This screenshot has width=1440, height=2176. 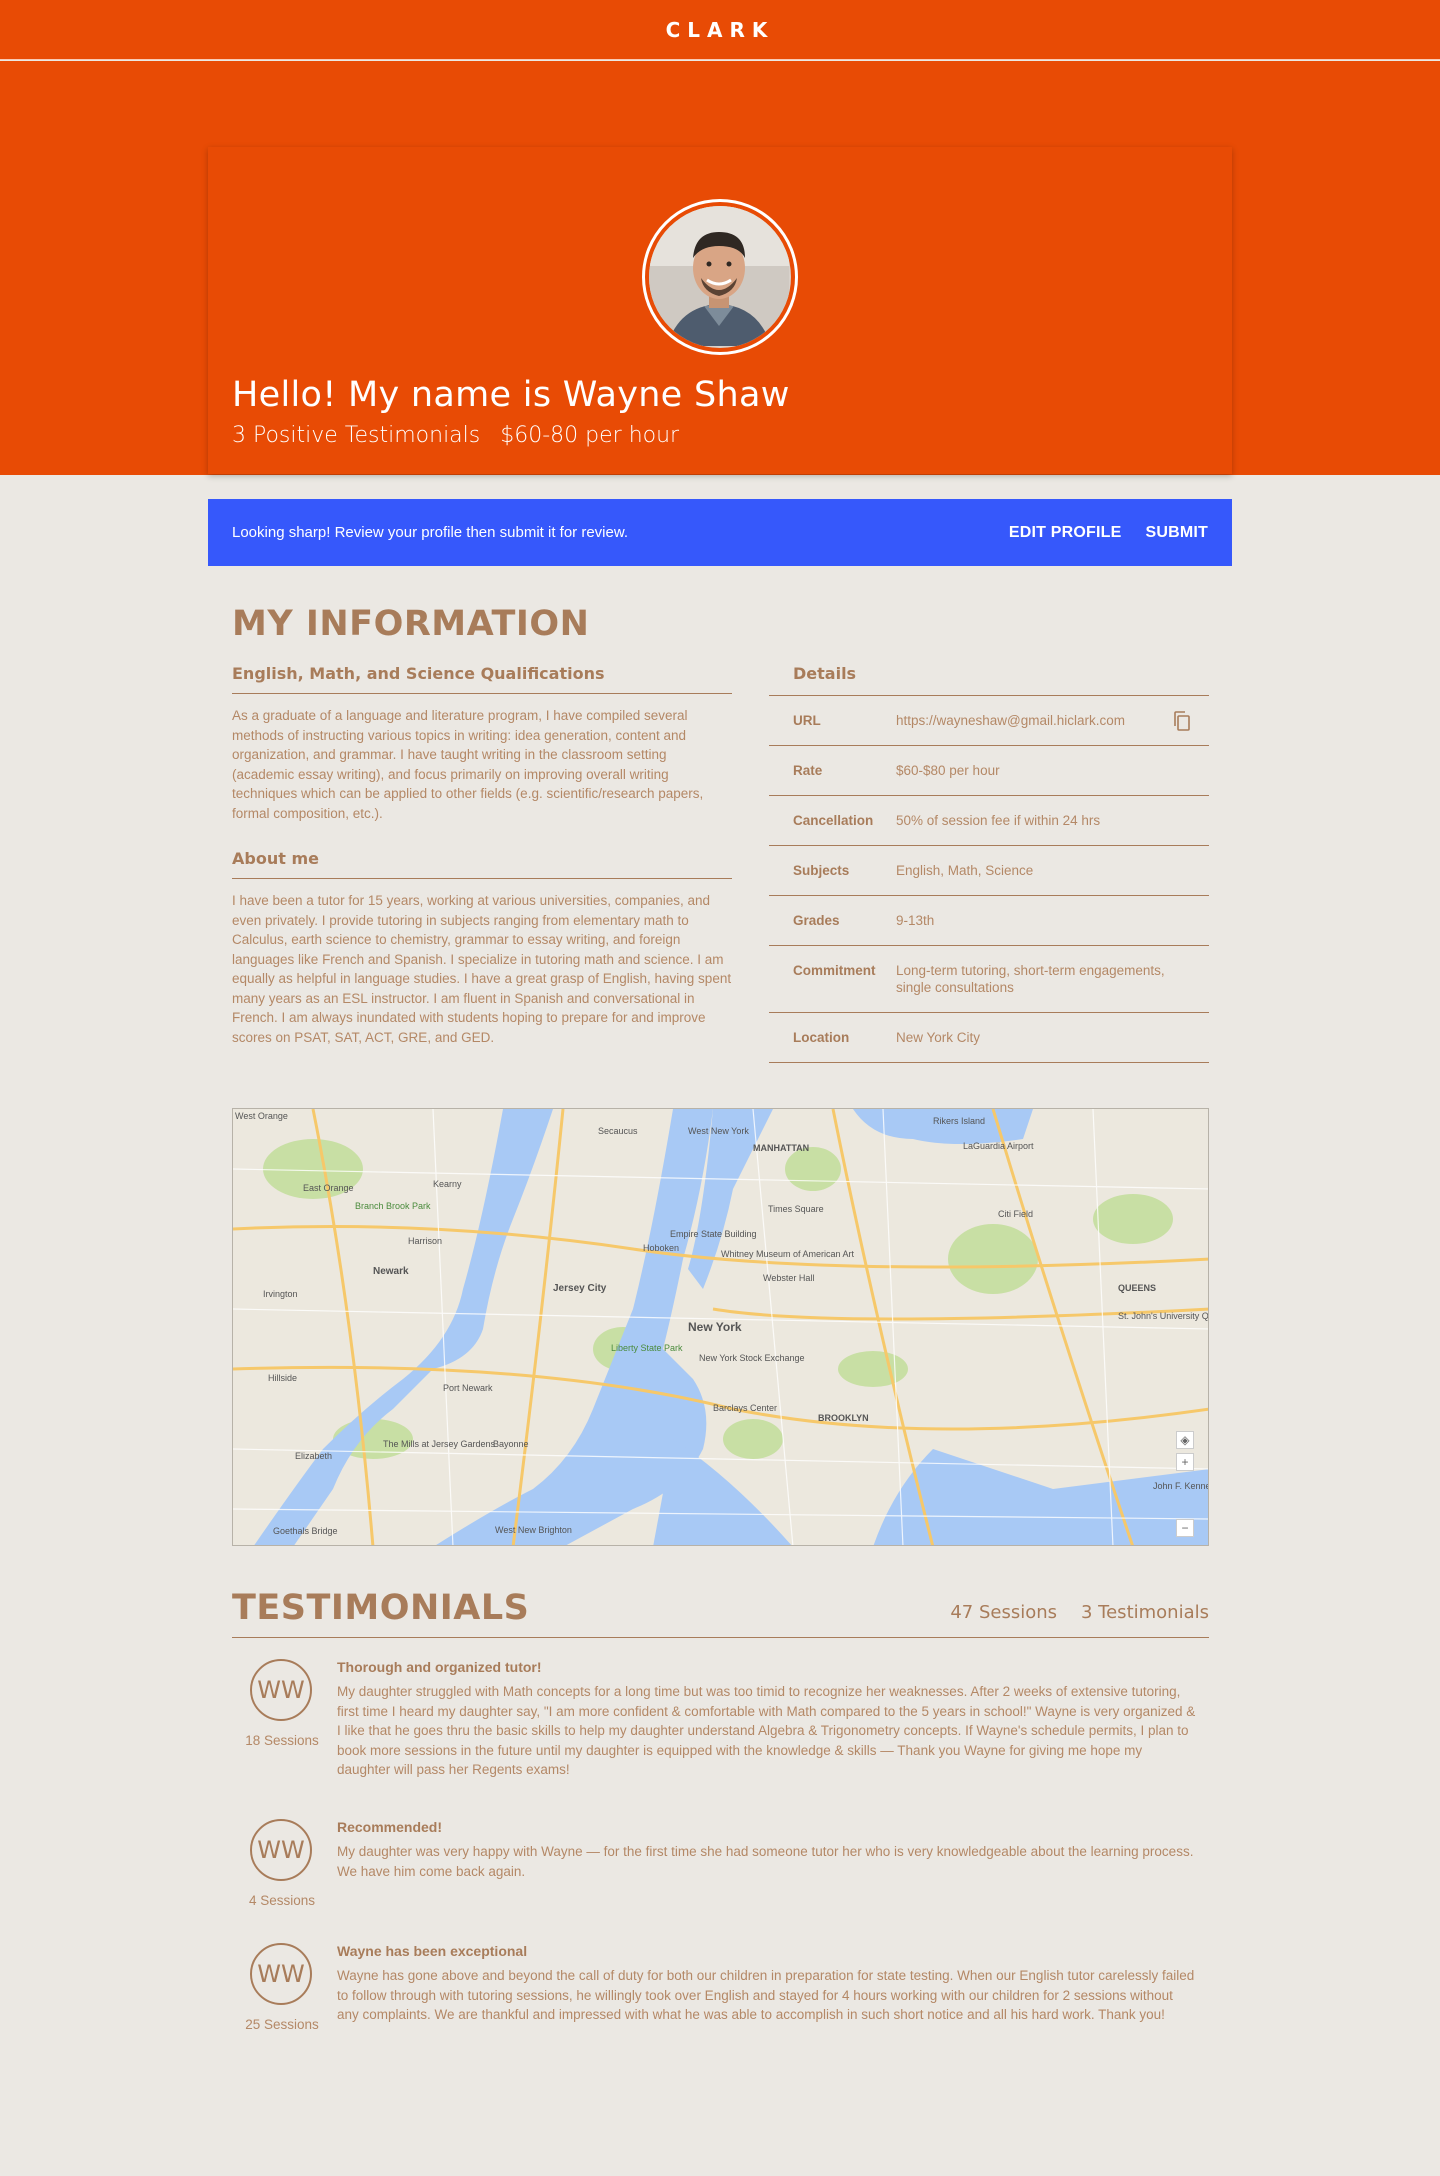 I want to click on map-label: New York, so click(x=715, y=1327).